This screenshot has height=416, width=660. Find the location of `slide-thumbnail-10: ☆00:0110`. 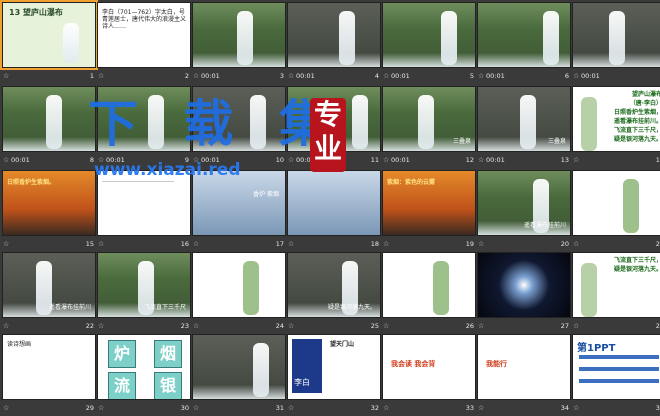

slide-thumbnail-10: ☆00:0110 is located at coordinates (239, 127).